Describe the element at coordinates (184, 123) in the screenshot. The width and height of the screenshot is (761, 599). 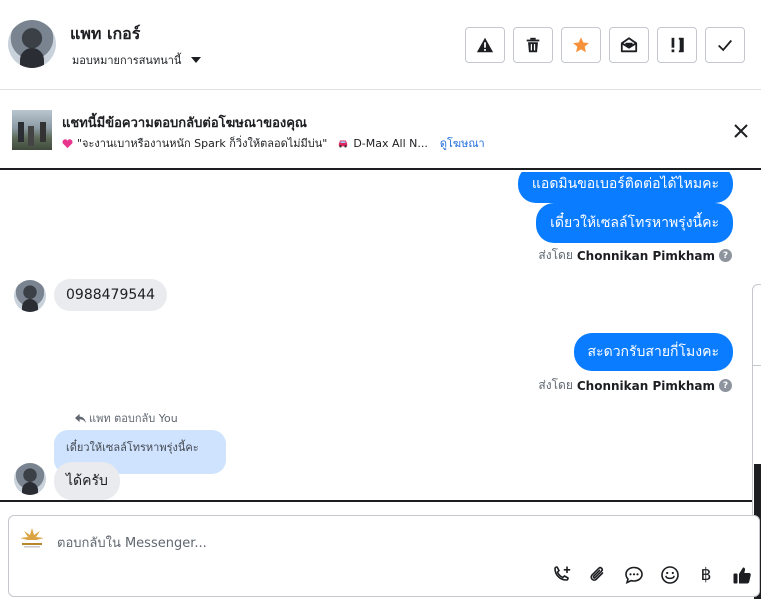
I see `ad-banner-title: แชทนี้มีข้อความตอบกลับต่อโฆษณาของคุณ` at that location.